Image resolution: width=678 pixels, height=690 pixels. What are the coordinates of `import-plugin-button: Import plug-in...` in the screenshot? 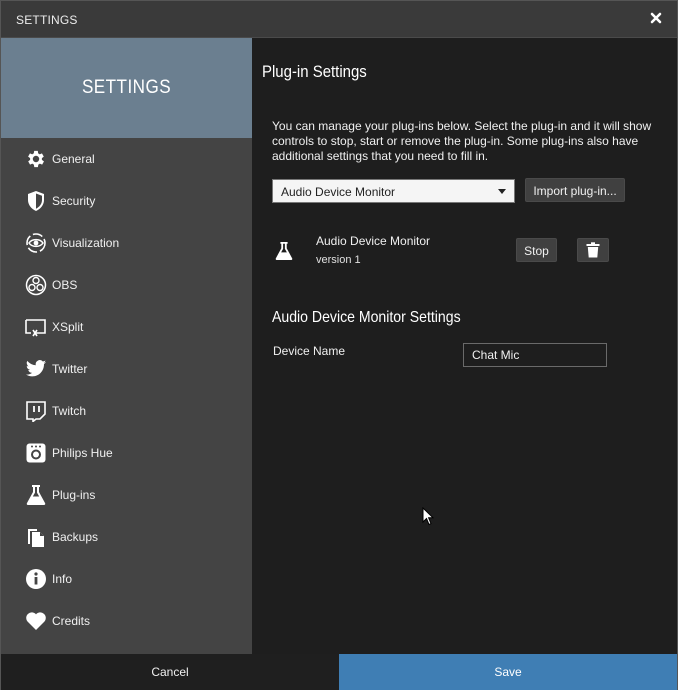 It's located at (575, 190).